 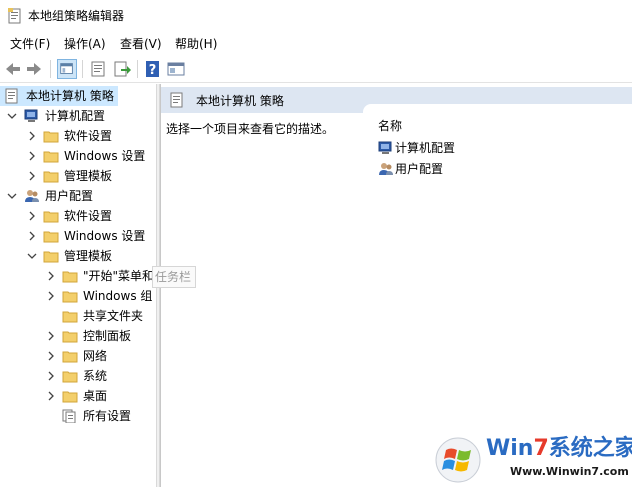 What do you see at coordinates (122, 69) in the screenshot?
I see `export-icon` at bounding box center [122, 69].